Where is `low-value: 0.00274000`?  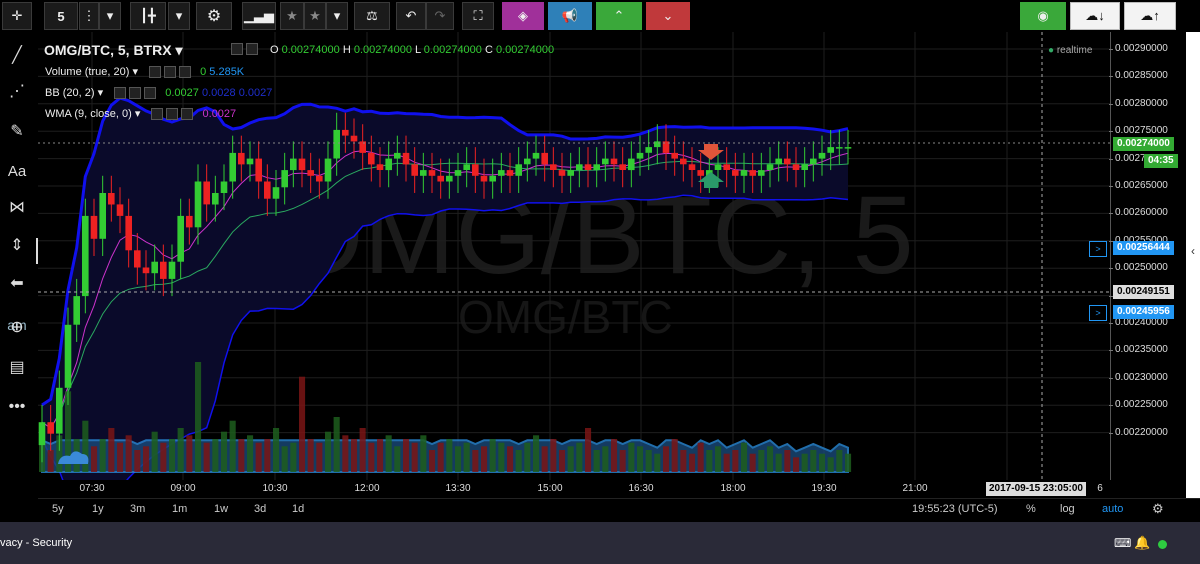 low-value: 0.00274000 is located at coordinates (452, 50).